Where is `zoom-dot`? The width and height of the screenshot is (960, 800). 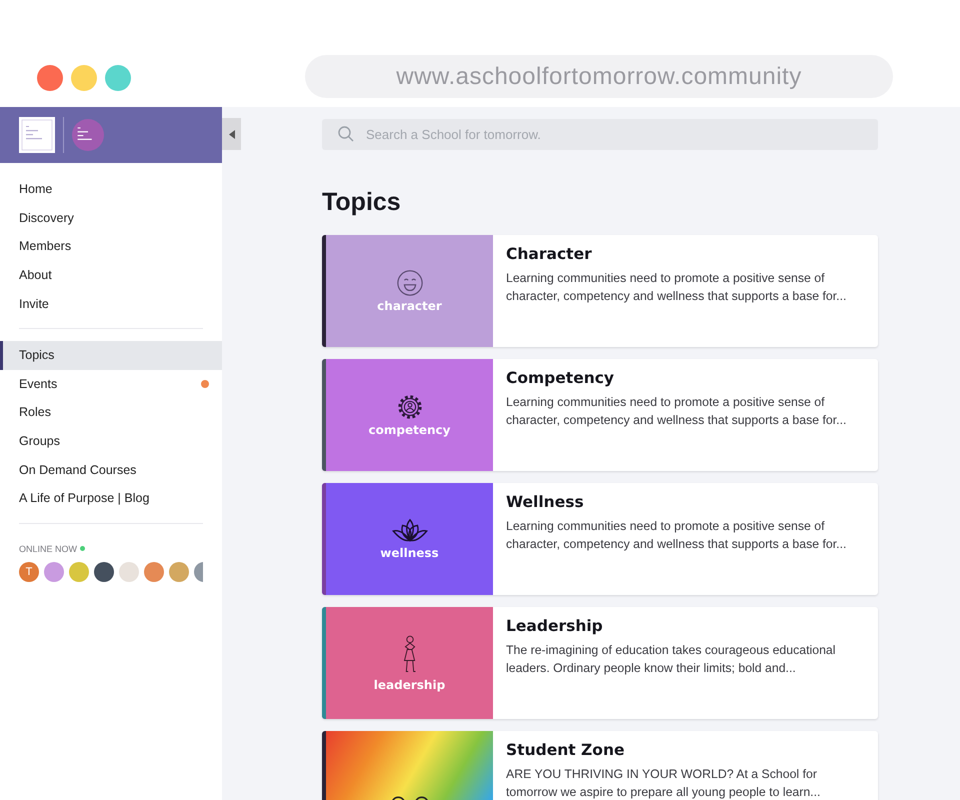
zoom-dot is located at coordinates (118, 78).